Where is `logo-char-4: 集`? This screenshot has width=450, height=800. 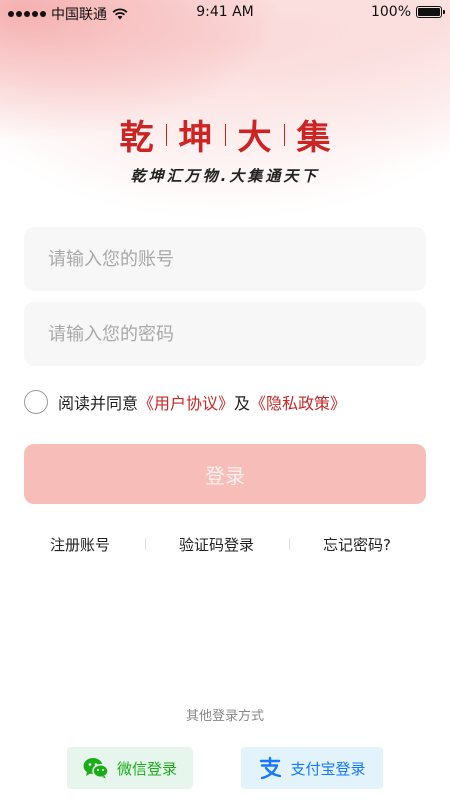
logo-char-4: 集 is located at coordinates (313, 138).